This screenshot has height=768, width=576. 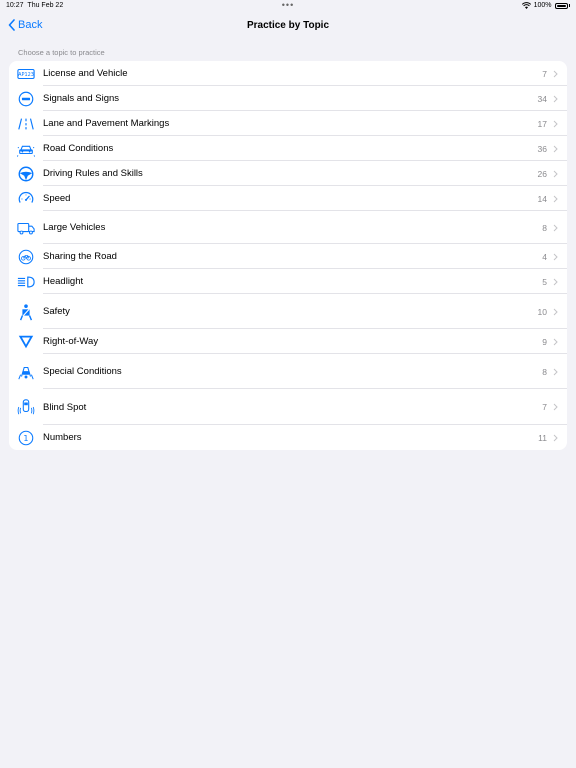 What do you see at coordinates (63, 281) in the screenshot?
I see `topic-label: Headlight` at bounding box center [63, 281].